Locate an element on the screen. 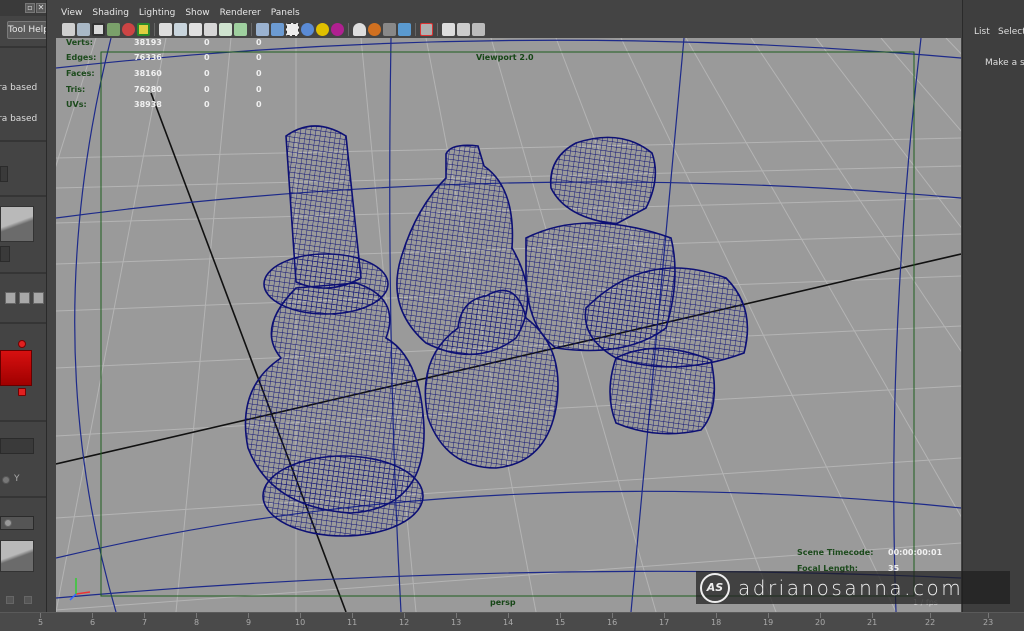 This screenshot has height=631, width=1024. frame-number: 6 is located at coordinates (93, 622).